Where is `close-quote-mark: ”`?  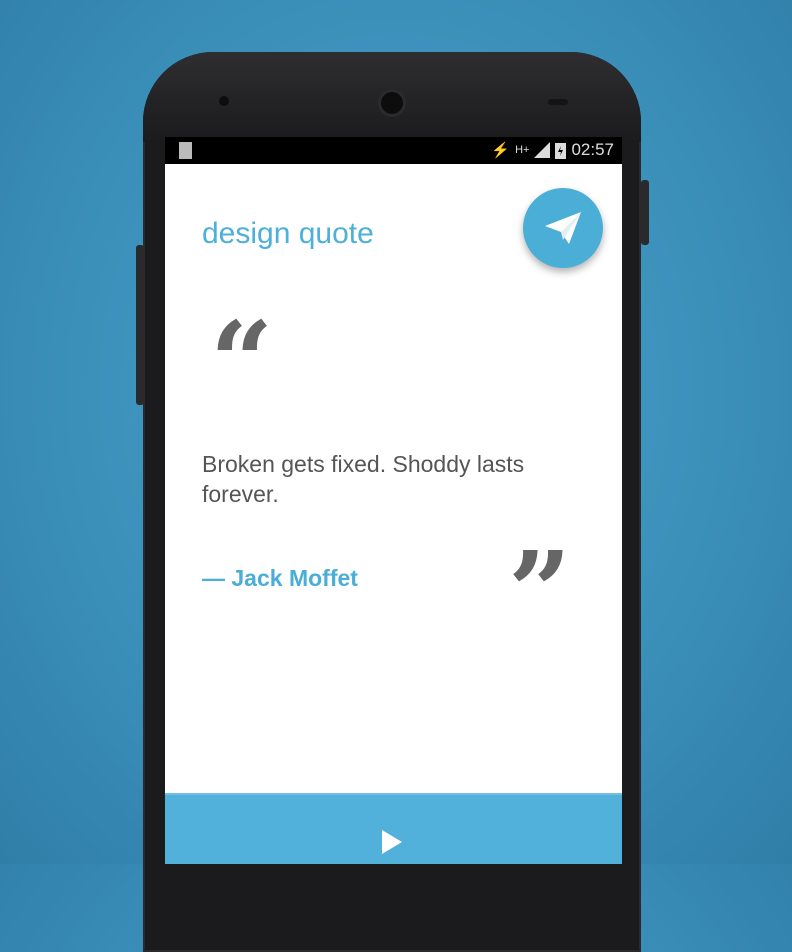 close-quote-mark: ” is located at coordinates (540, 591).